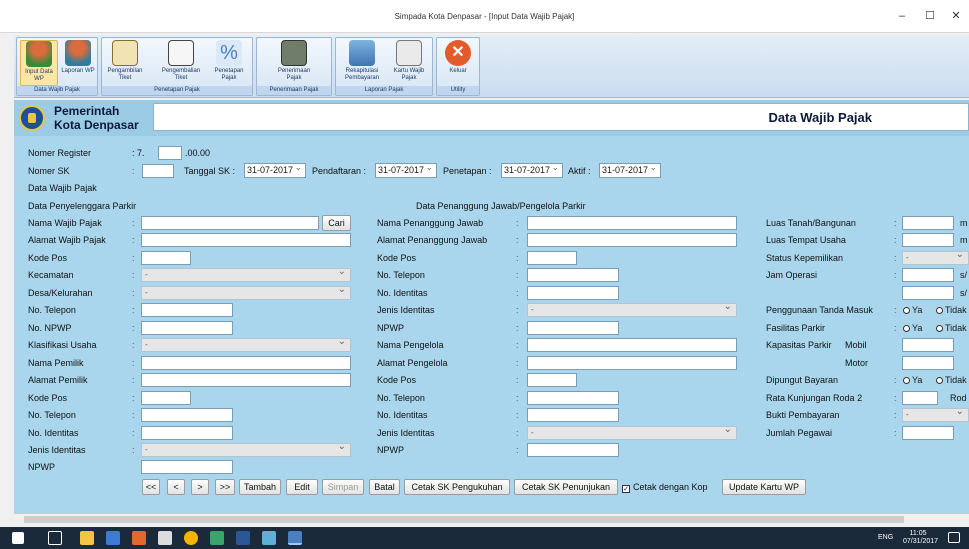  I want to click on no-telepon-pengelola-input, so click(573, 398).